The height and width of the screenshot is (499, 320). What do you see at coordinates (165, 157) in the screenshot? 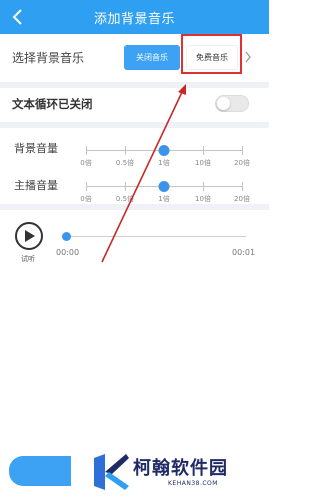
I see `bg-volume-slider: 0倍 0.5倍 1倍 10倍 20倍` at bounding box center [165, 157].